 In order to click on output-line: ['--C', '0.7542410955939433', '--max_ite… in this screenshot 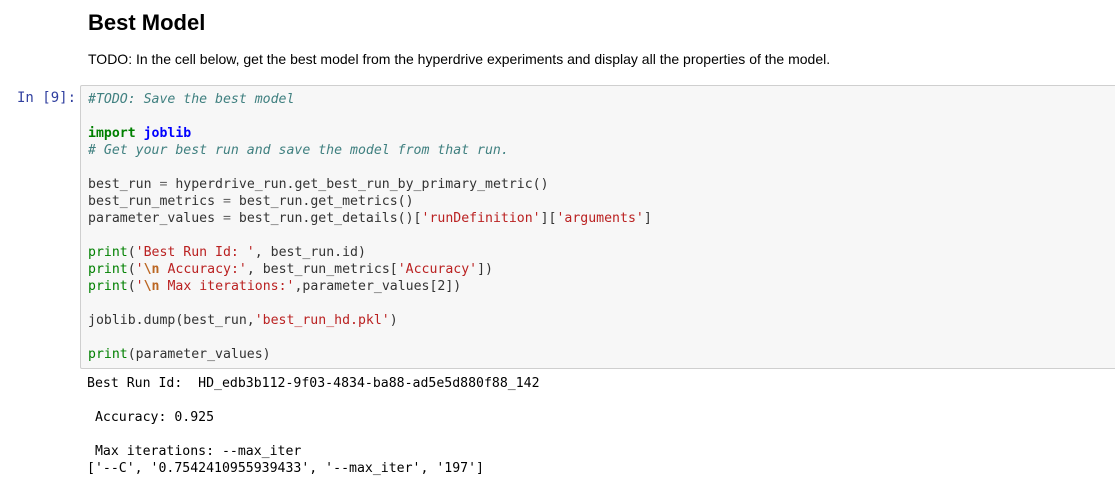, I will do `click(285, 468)`.